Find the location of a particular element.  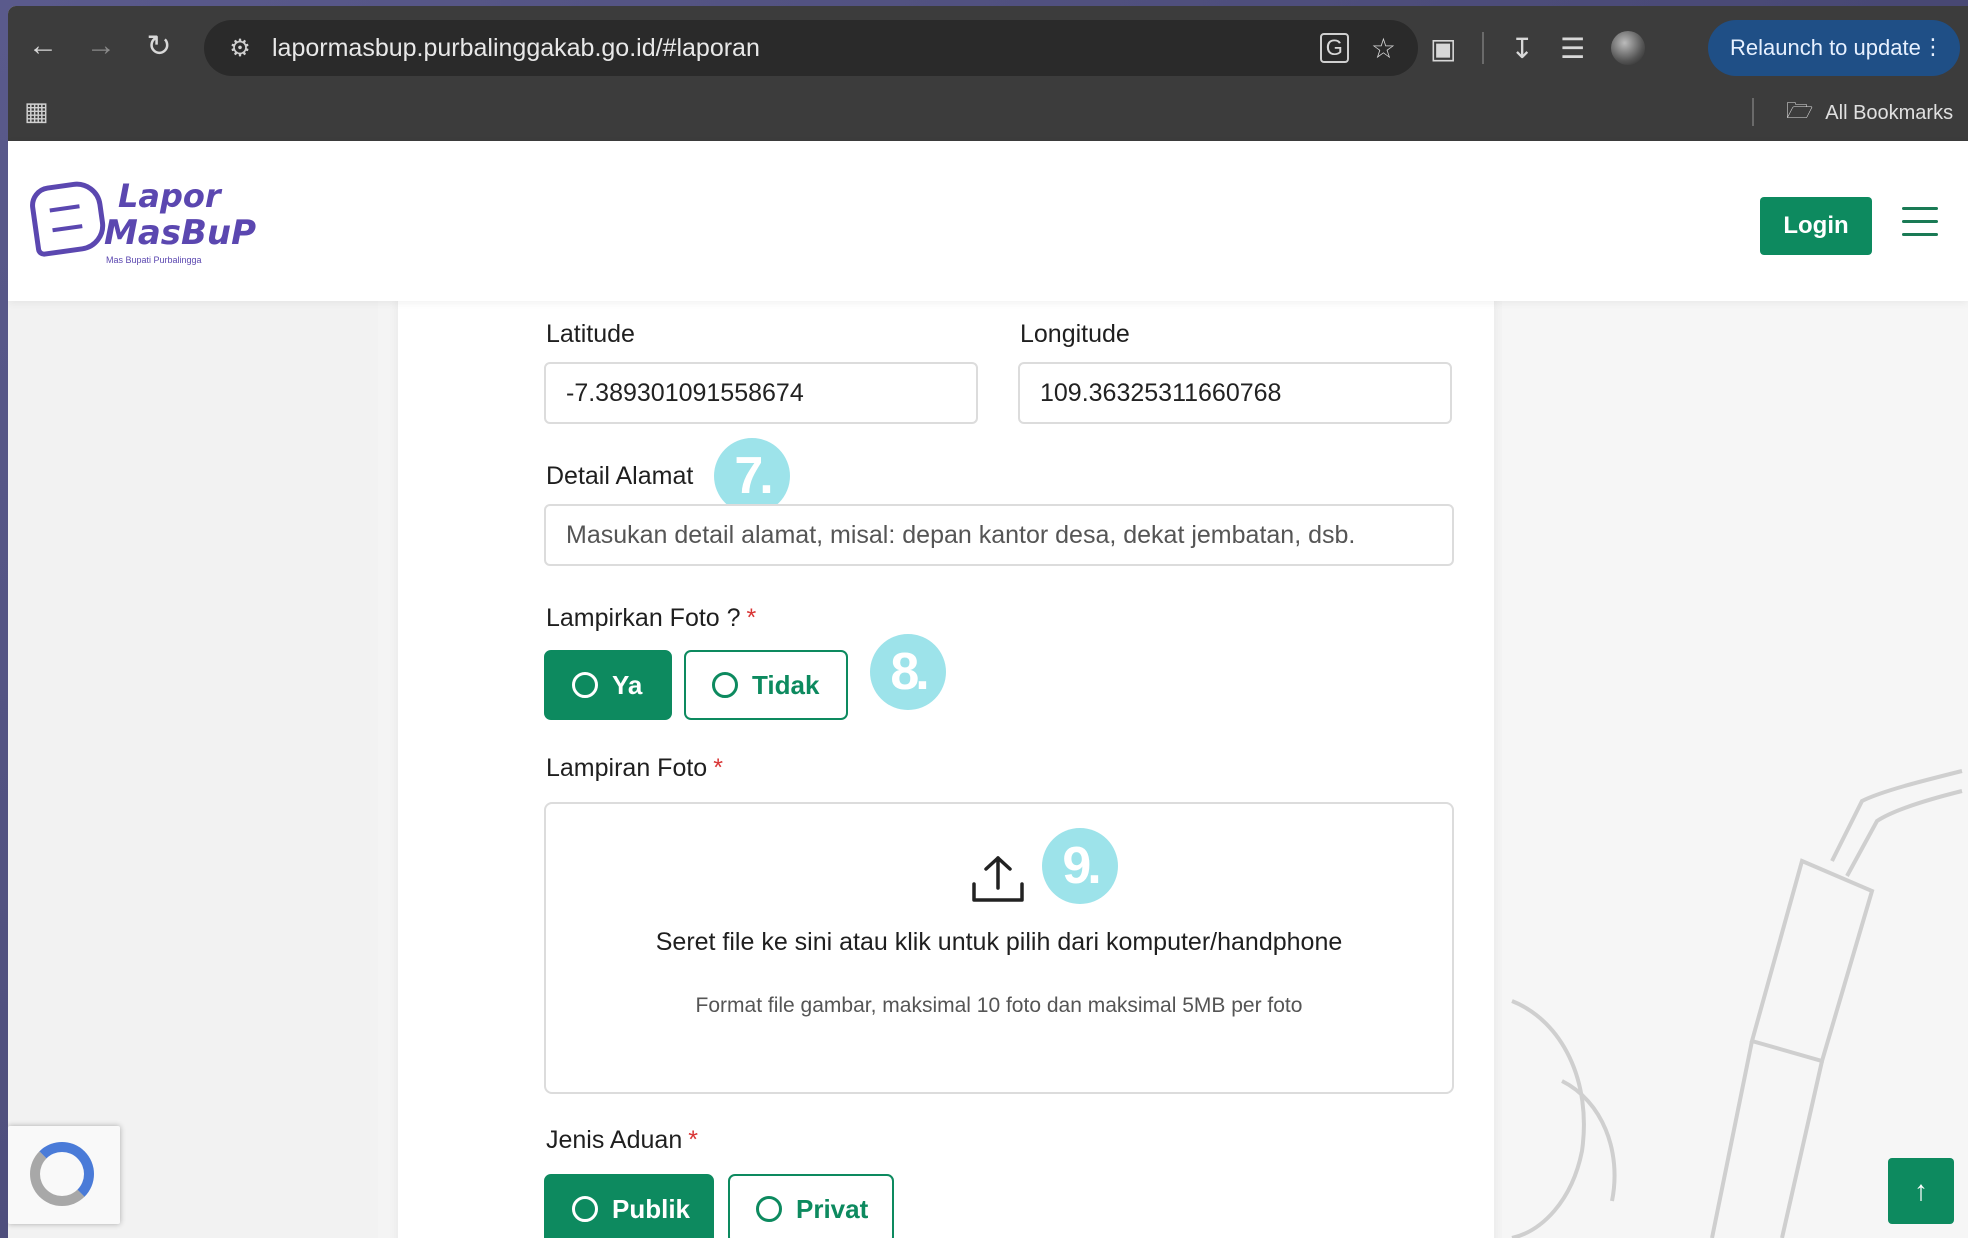

longitude-label: Longitude is located at coordinates (1075, 334).